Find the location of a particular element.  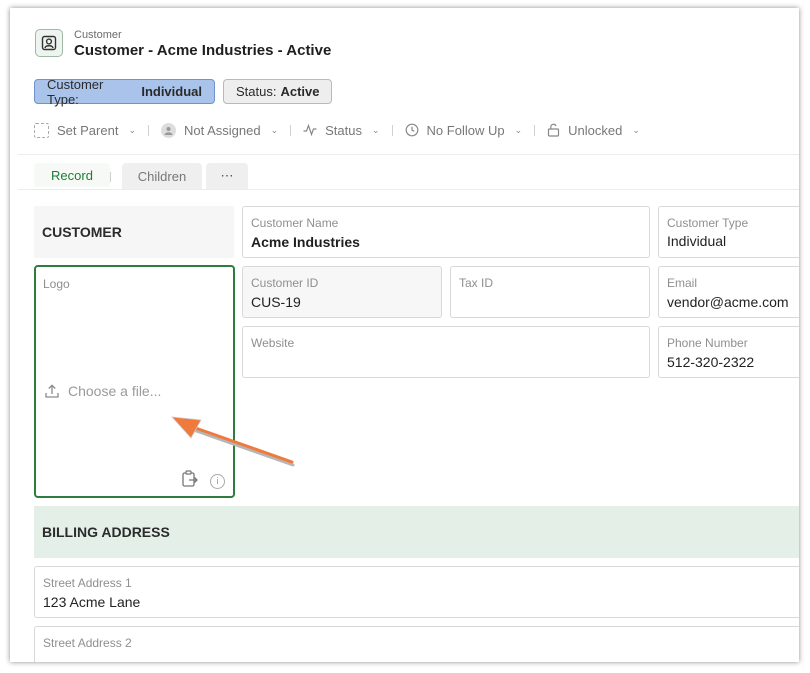

customer-type-label: Customer Type is located at coordinates (708, 223).